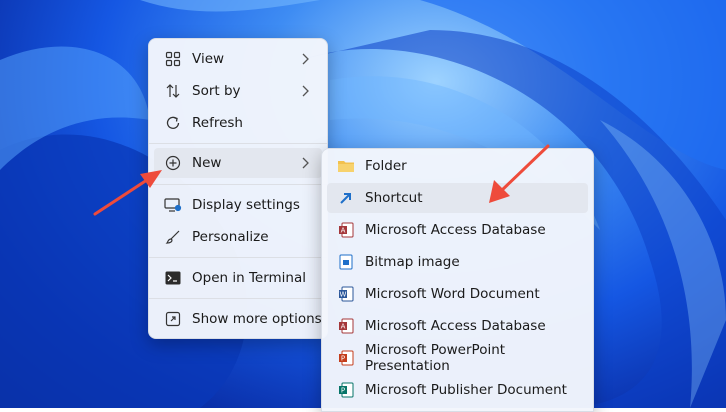 This screenshot has height=412, width=726. I want to click on refresh-icon, so click(173, 123).